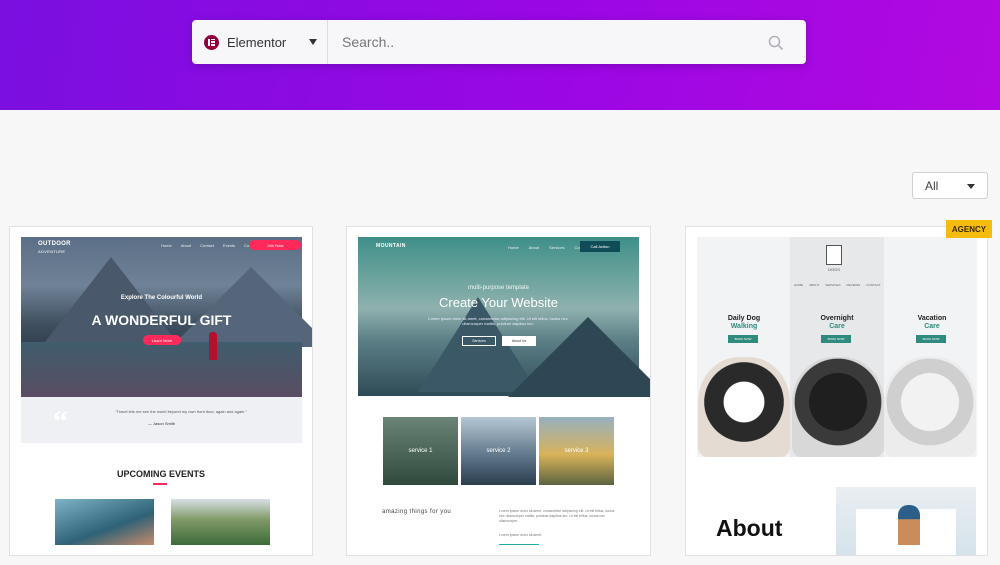  Describe the element at coordinates (161, 369) in the screenshot. I see `lake-shape` at that location.